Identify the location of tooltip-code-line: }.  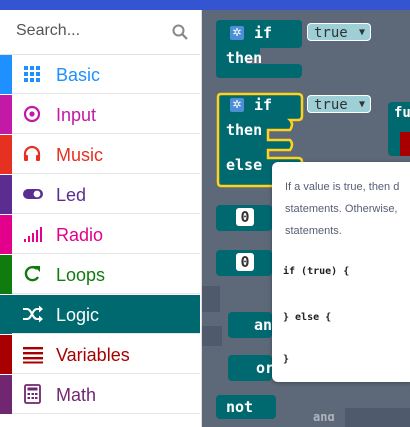
(286, 359).